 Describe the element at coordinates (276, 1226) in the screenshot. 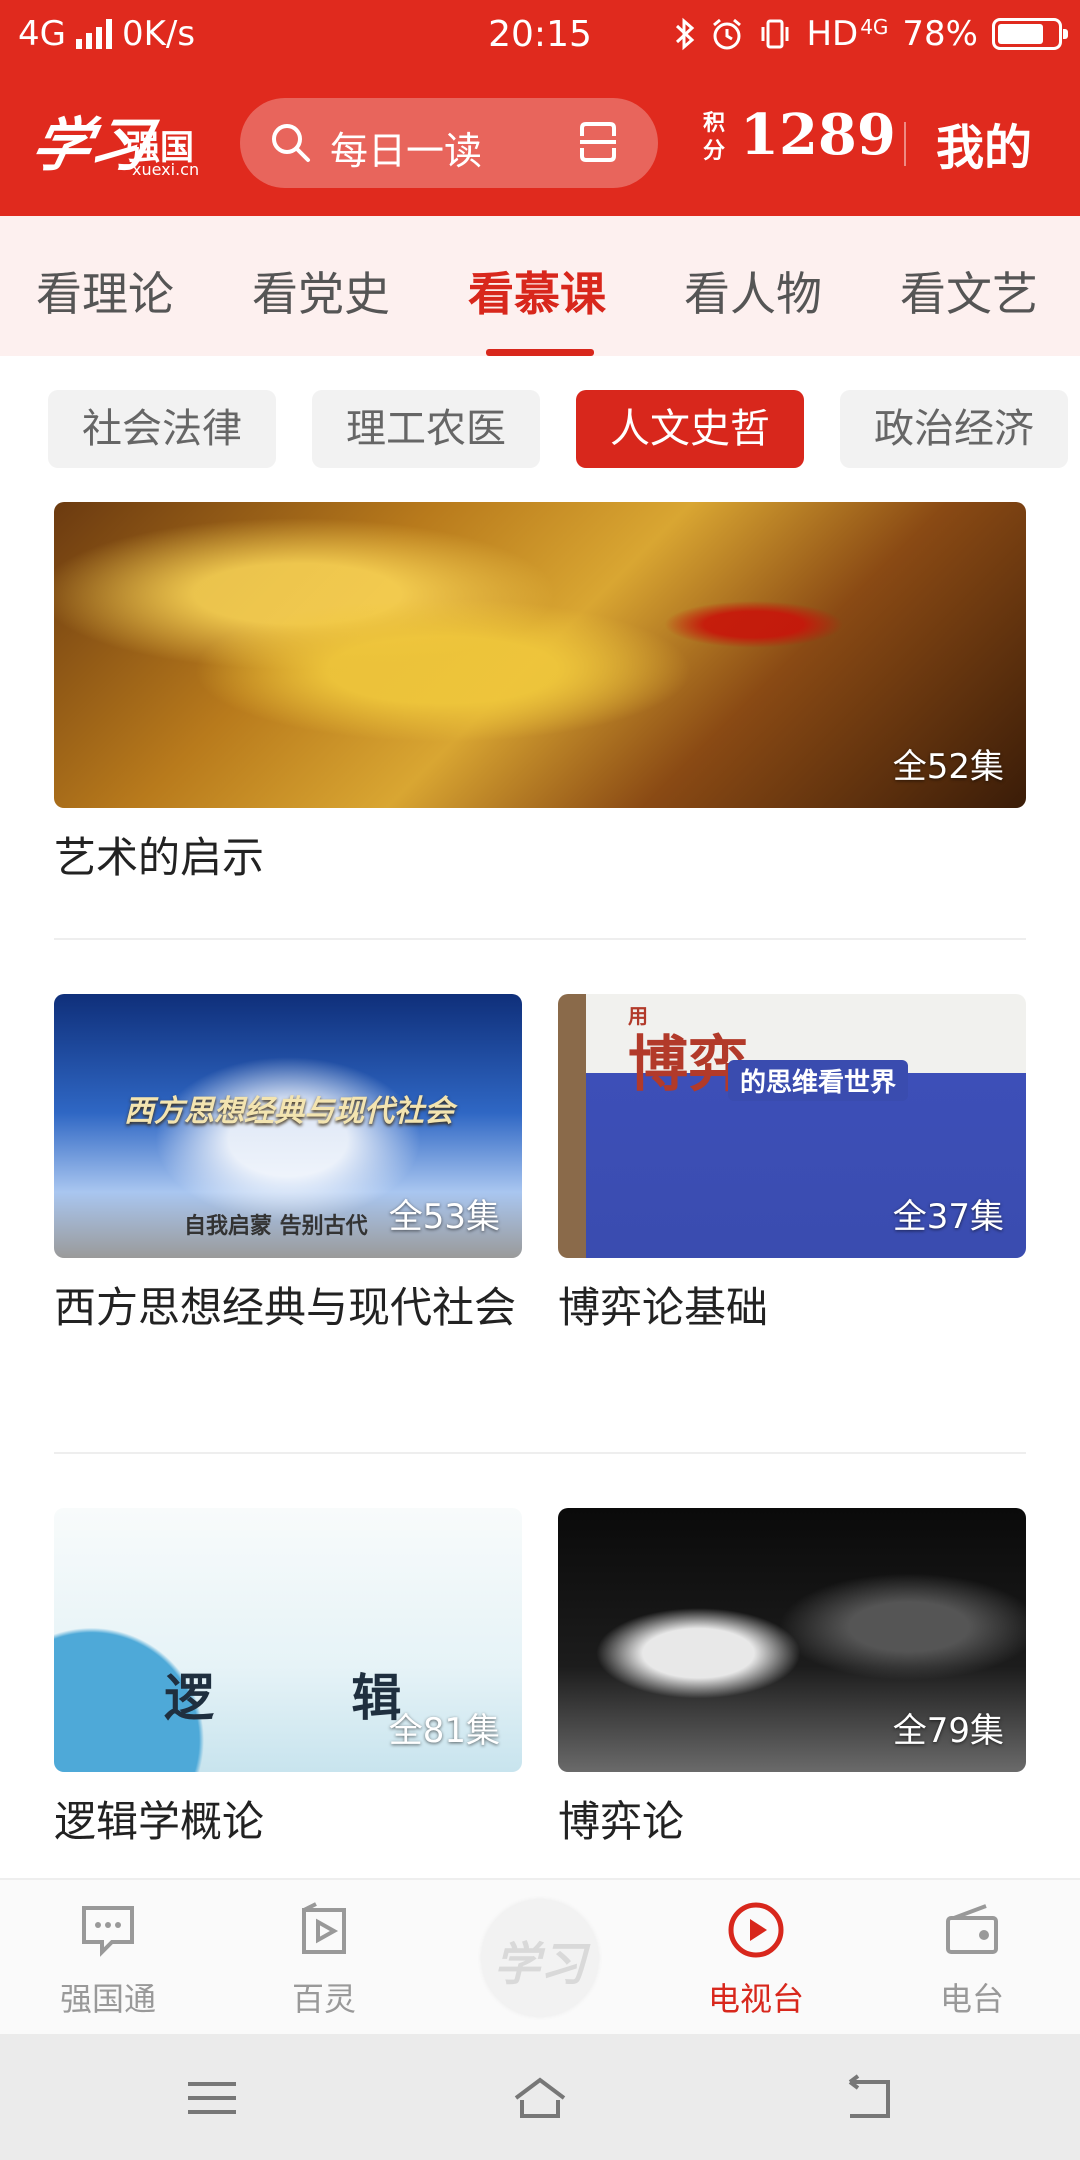

I see `thumbnail-overlay-subtitle: 自我启蒙 告别古代` at that location.